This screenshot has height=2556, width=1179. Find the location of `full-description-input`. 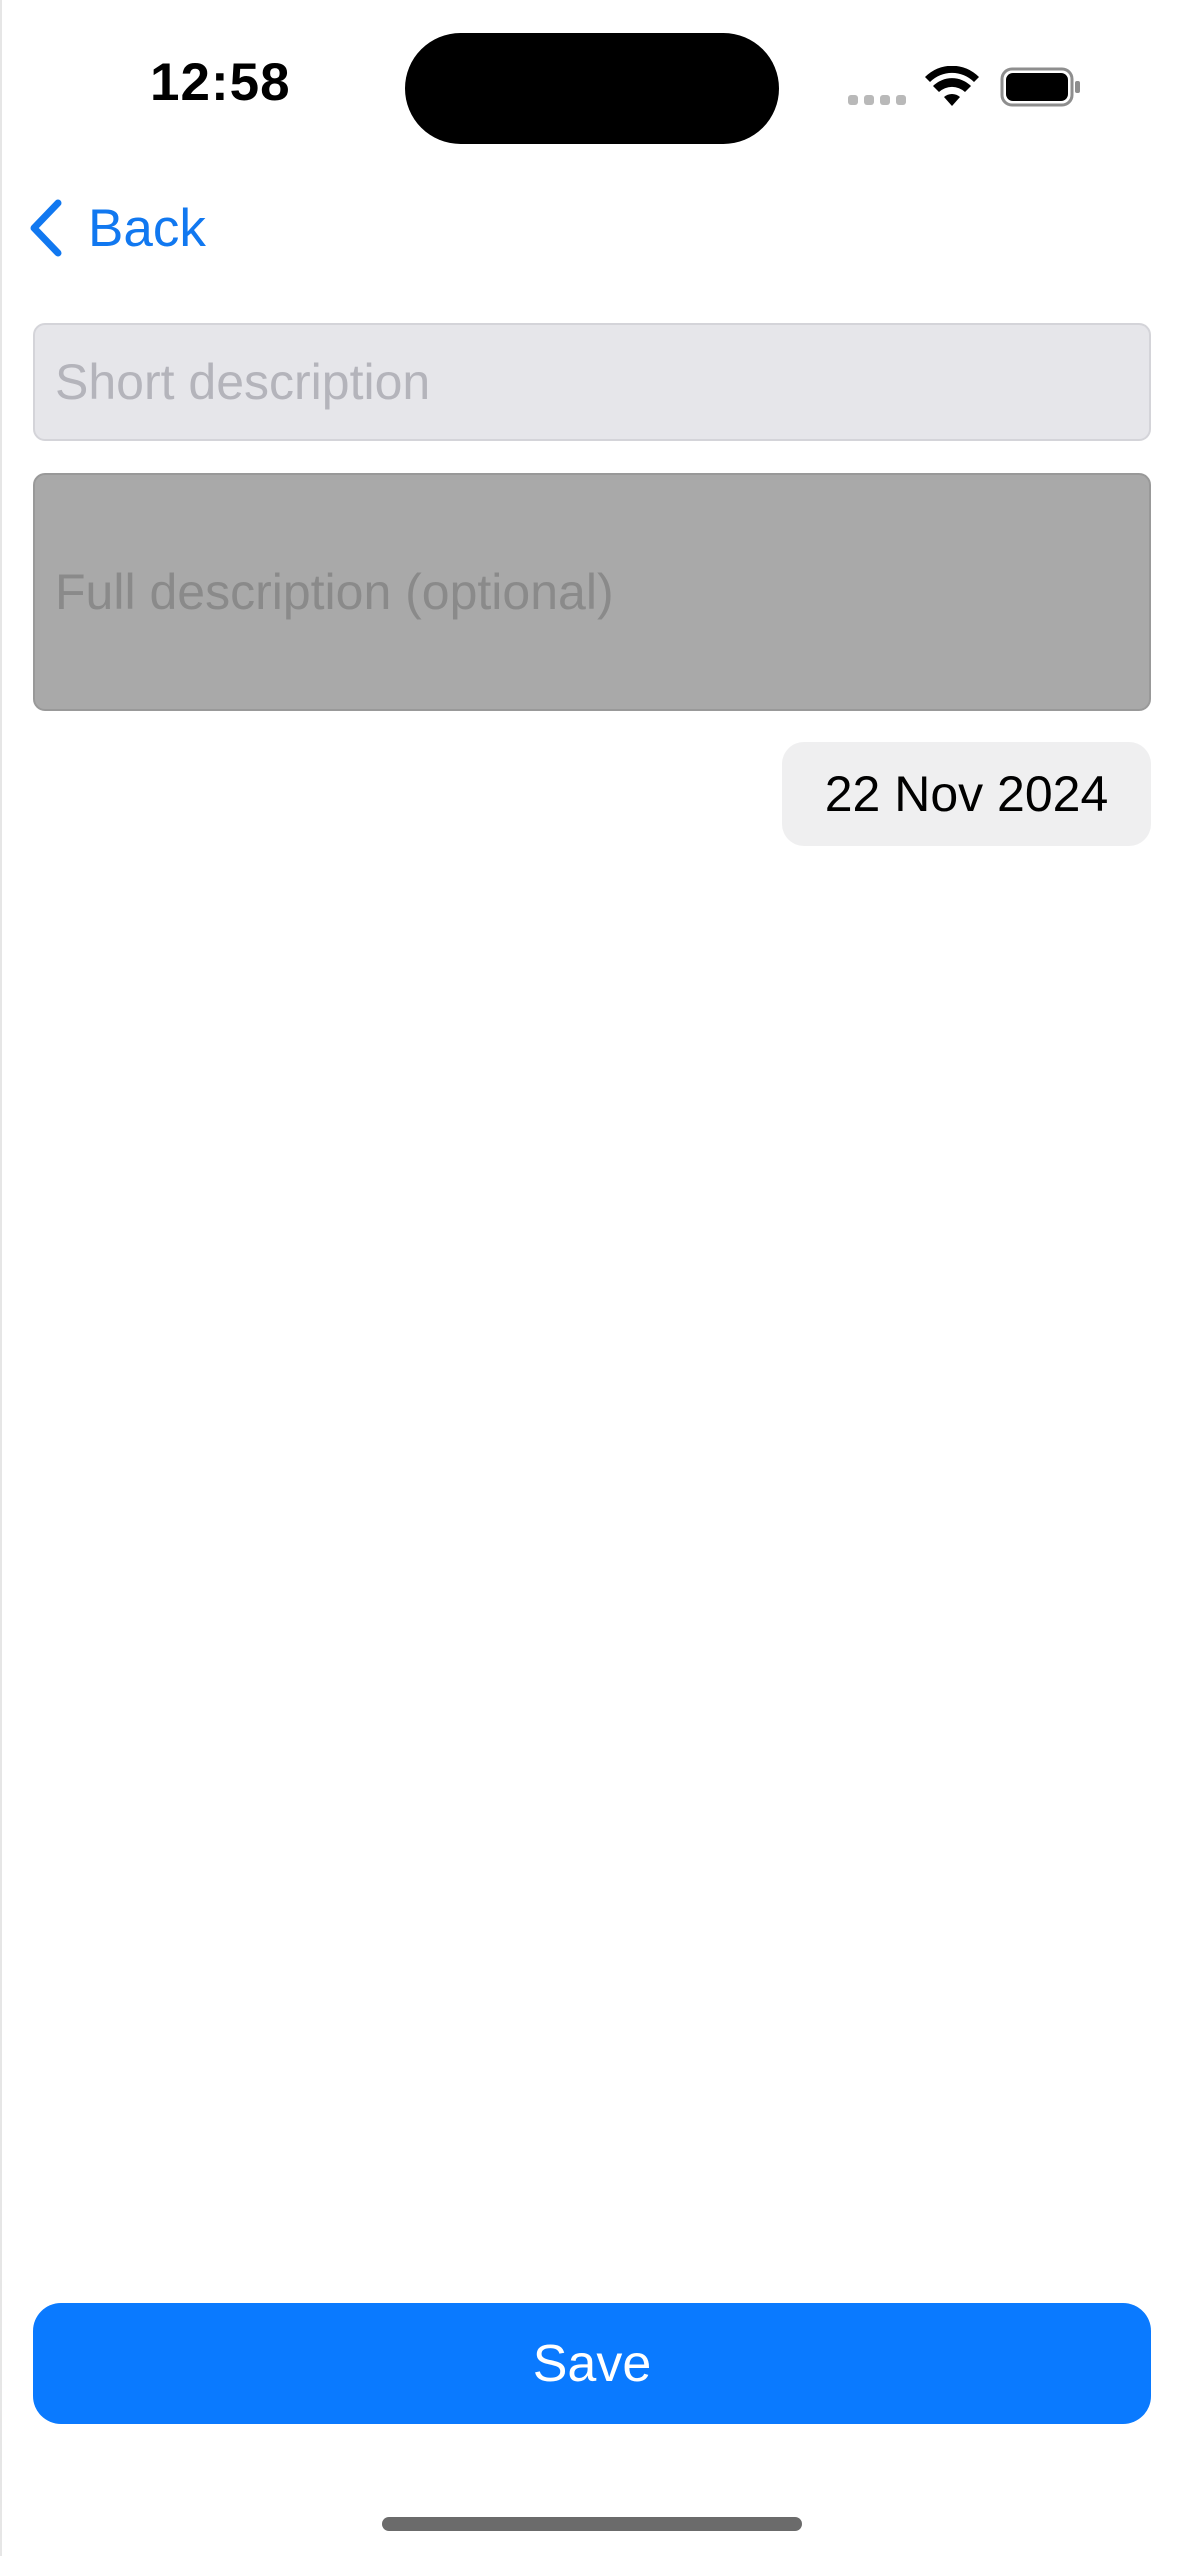

full-description-input is located at coordinates (592, 592).